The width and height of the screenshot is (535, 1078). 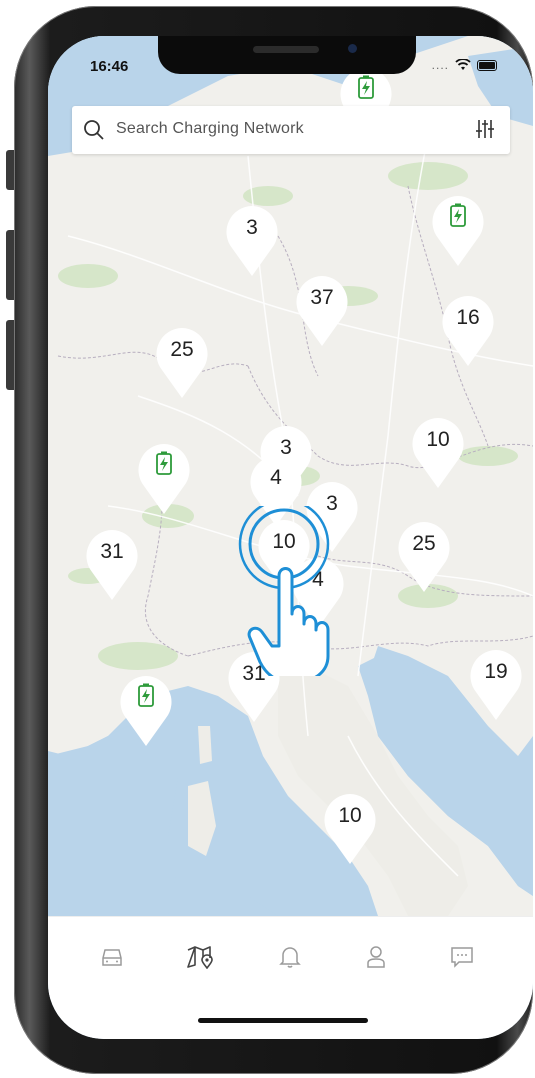 I want to click on speaker-grille, so click(x=286, y=49).